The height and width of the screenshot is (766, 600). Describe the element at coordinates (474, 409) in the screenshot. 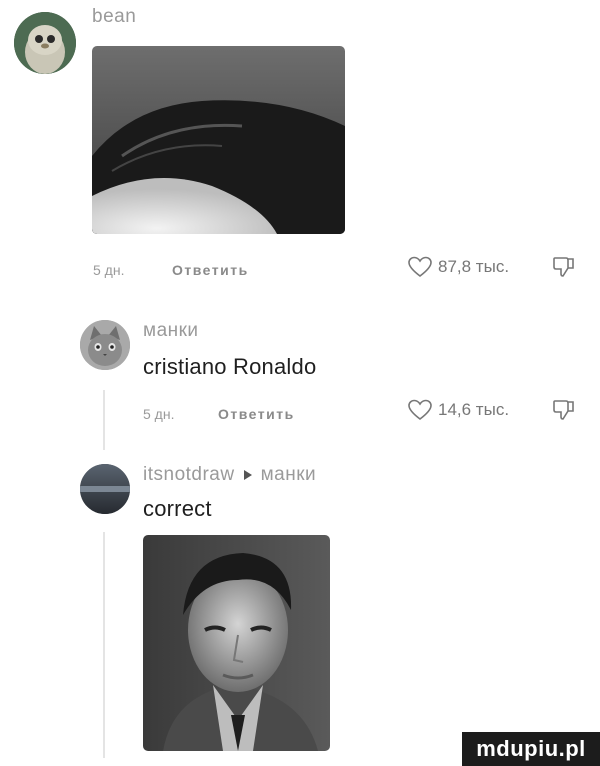

I see `like-count: 14,6 тыс.` at that location.